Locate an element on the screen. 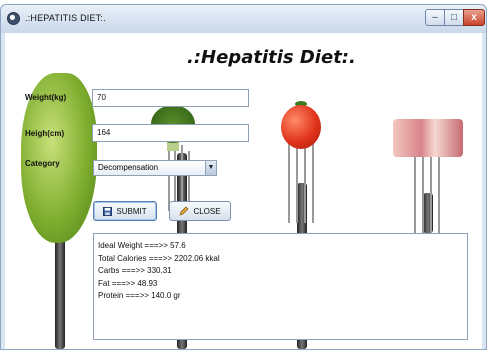 The height and width of the screenshot is (350, 487). app-icon is located at coordinates (13, 18).